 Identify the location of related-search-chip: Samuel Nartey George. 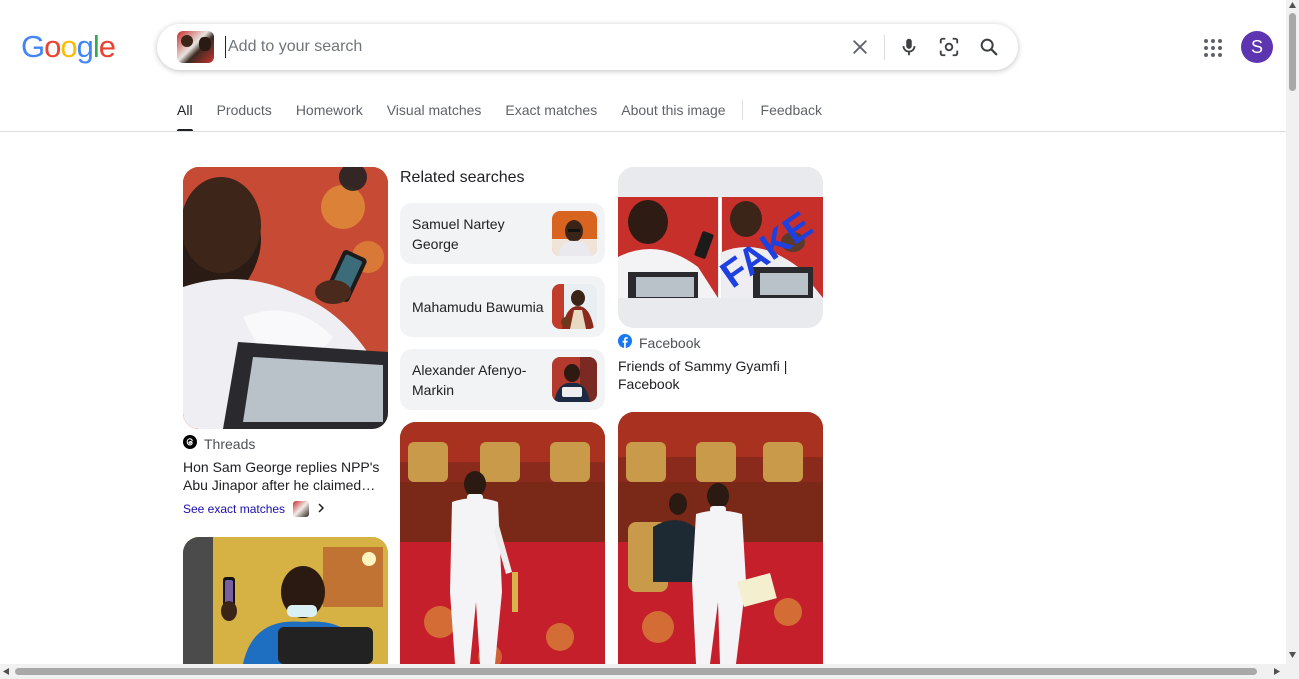
(502, 233).